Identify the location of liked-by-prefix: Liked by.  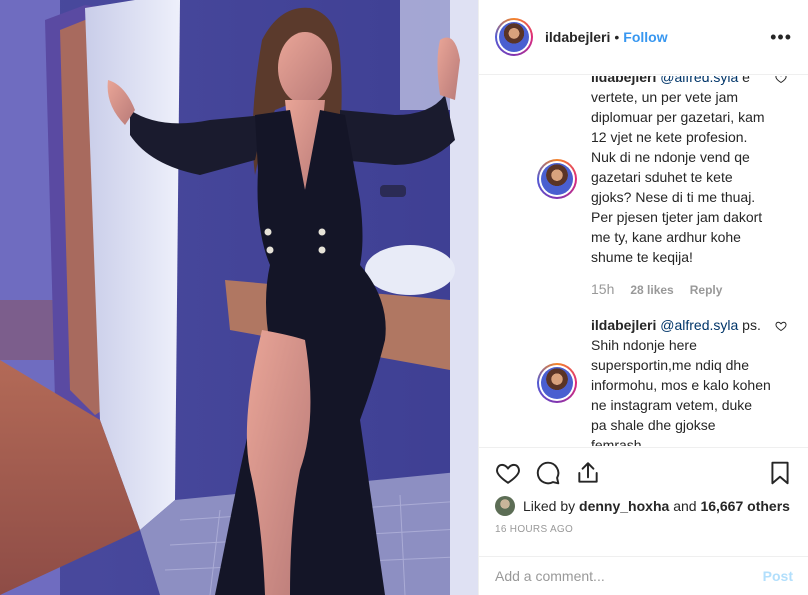
(549, 506).